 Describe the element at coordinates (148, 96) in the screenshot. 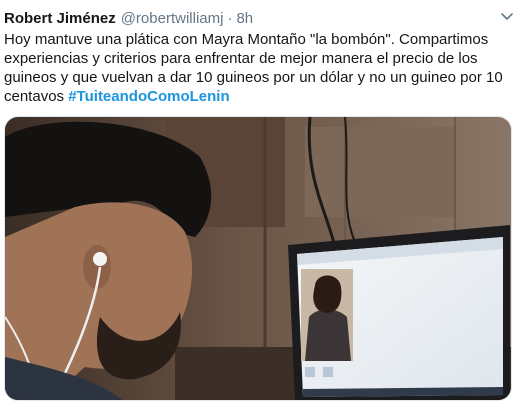

I see `hashtag-link: #TuiteandoComoLenin` at that location.